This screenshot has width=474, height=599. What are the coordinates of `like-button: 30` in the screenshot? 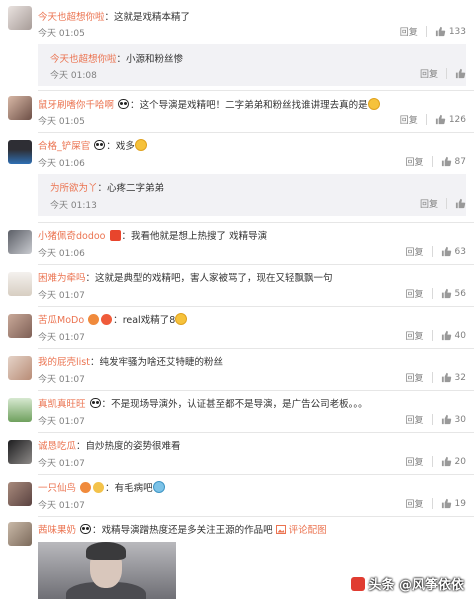 It's located at (453, 419).